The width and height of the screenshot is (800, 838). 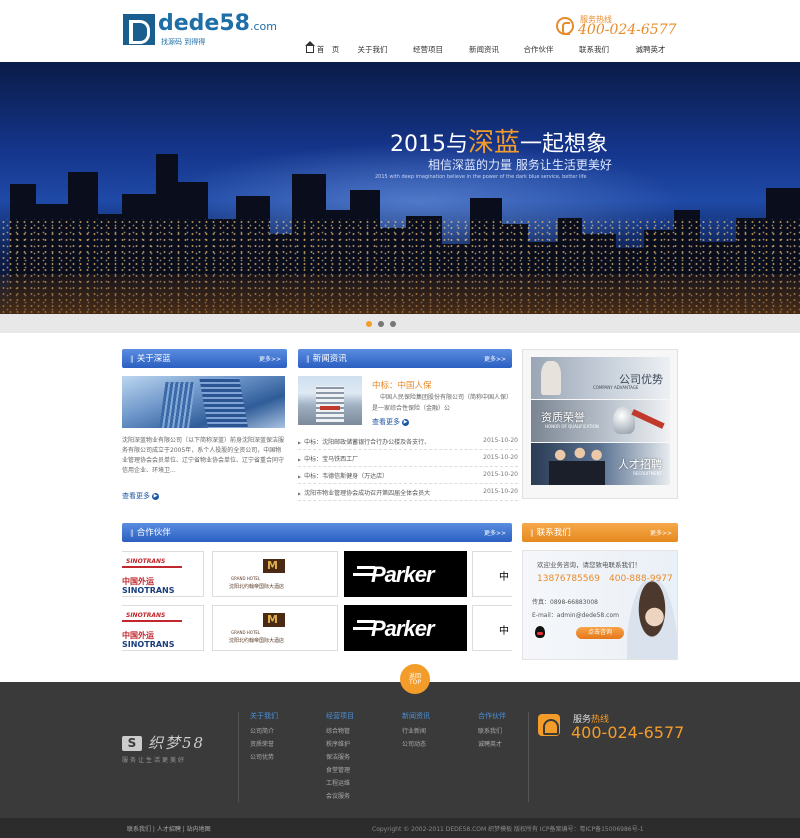 I want to click on arrow-right-icon: ▶, so click(x=155, y=496).